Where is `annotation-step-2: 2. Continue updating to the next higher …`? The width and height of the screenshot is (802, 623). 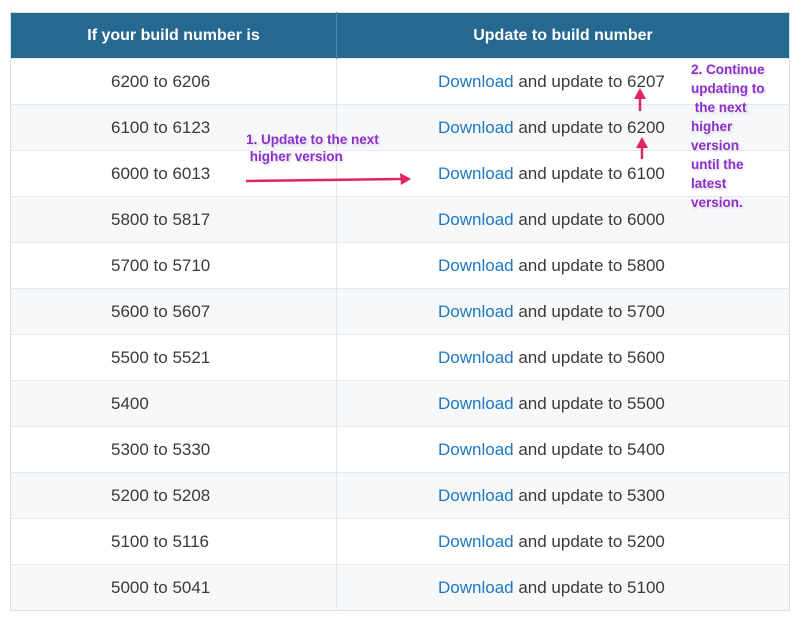 annotation-step-2: 2. Continue updating to the next higher … is located at coordinates (745, 136).